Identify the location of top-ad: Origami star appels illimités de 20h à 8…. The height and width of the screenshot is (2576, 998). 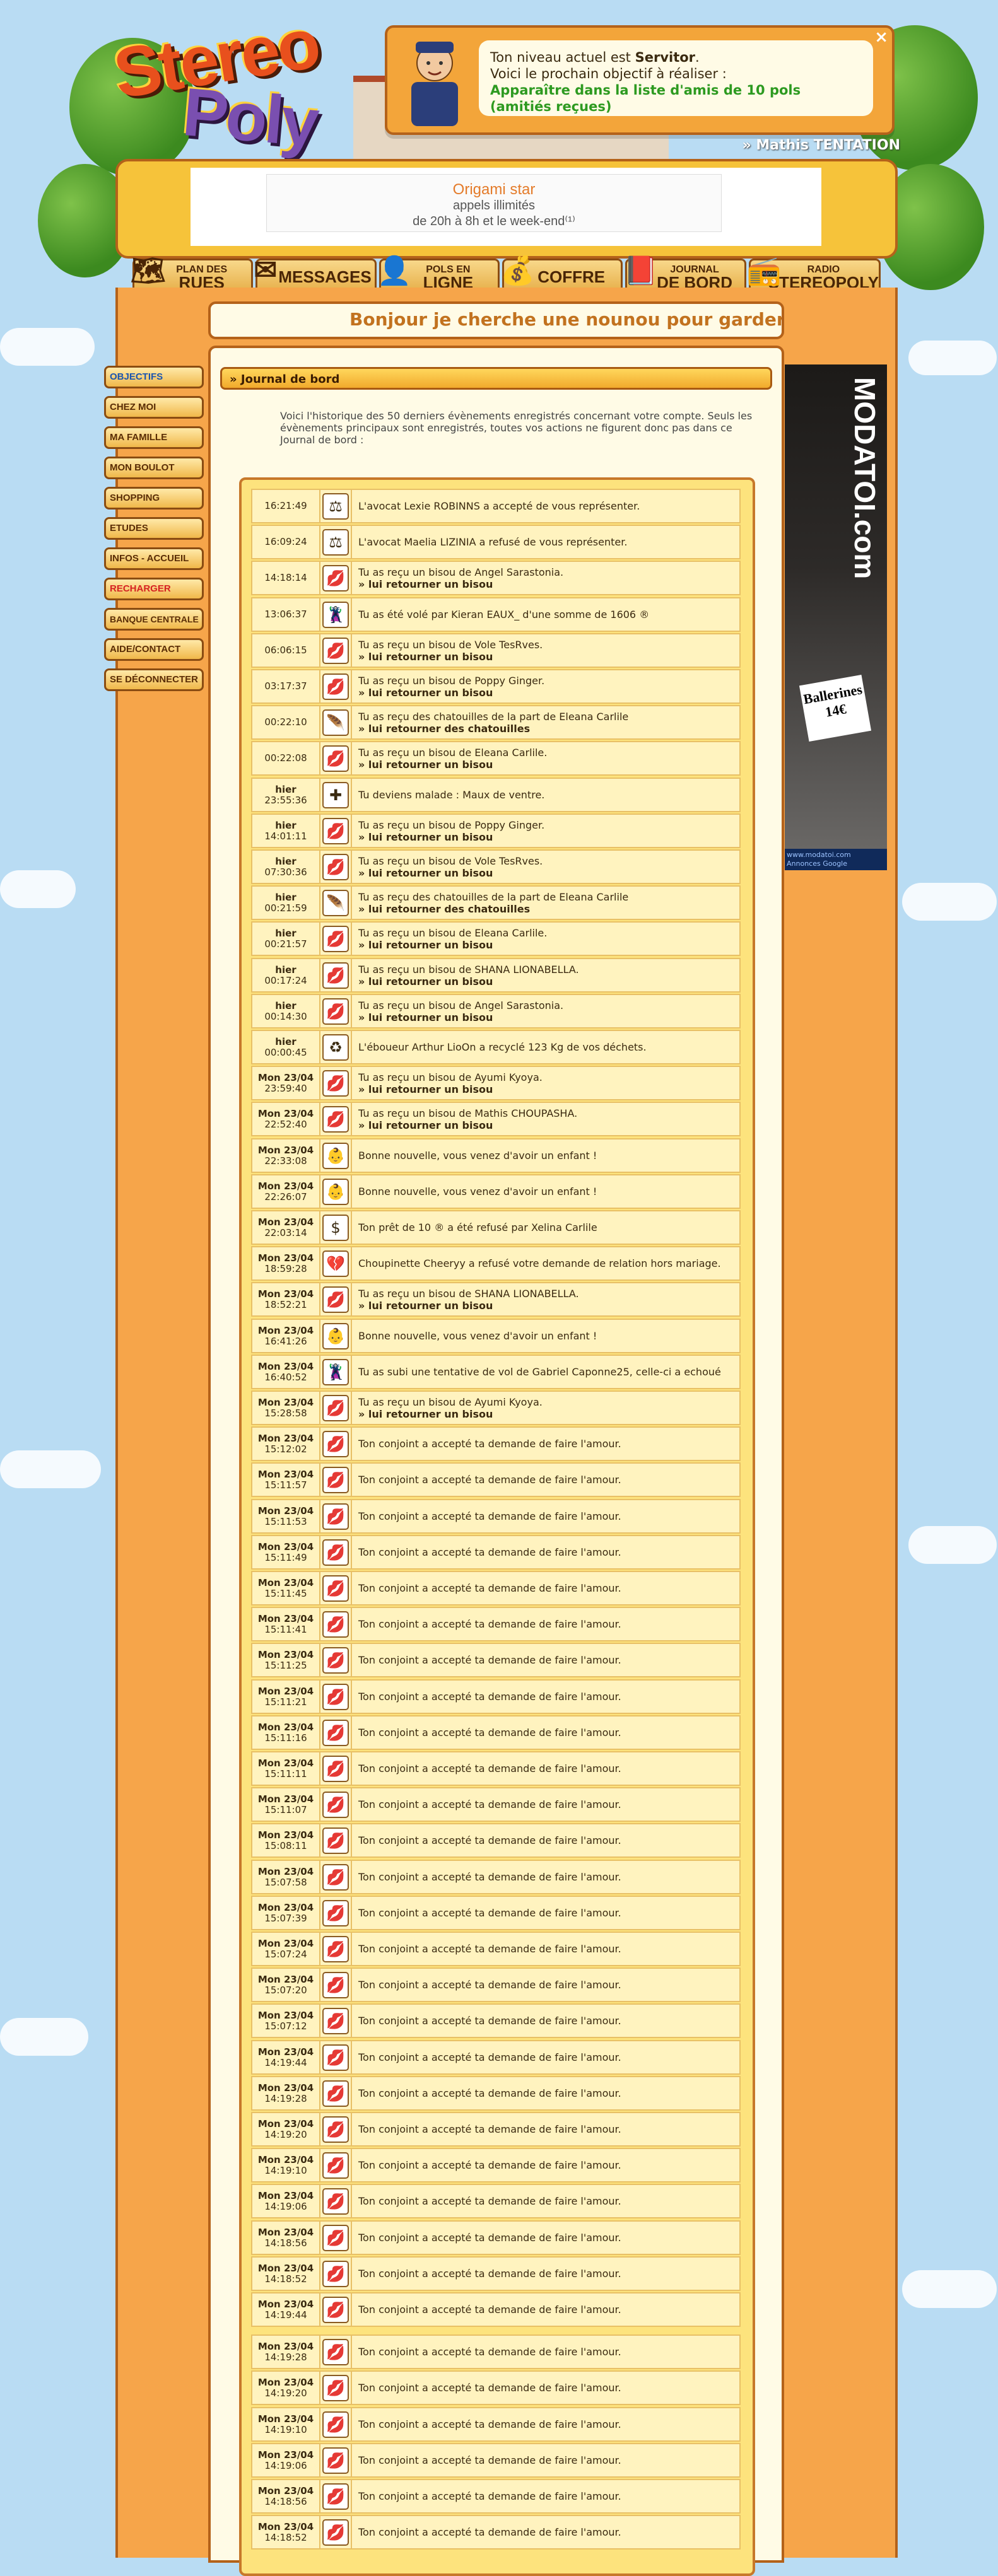
(506, 207).